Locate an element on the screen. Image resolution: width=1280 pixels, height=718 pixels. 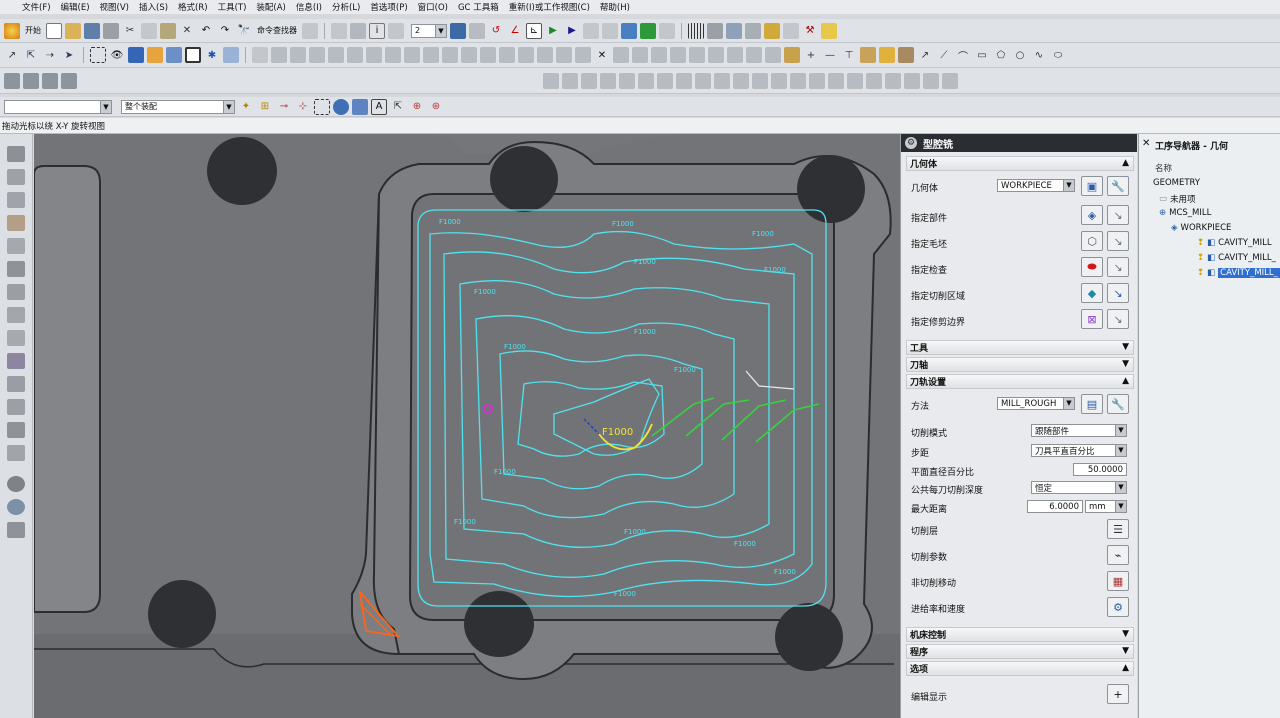
tree-item-unused: ▭ 未用项 is located at coordinates (1177, 199).